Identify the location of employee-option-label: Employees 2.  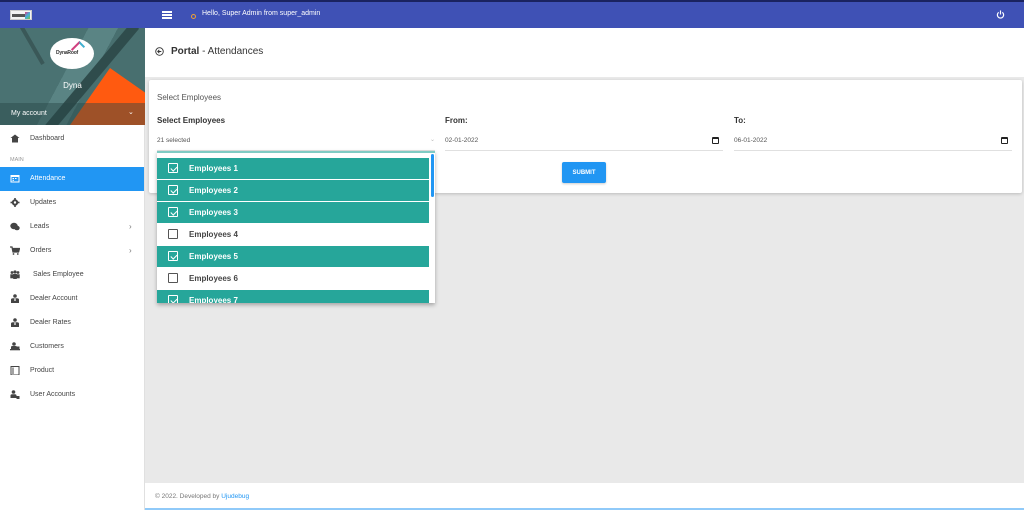
(213, 190).